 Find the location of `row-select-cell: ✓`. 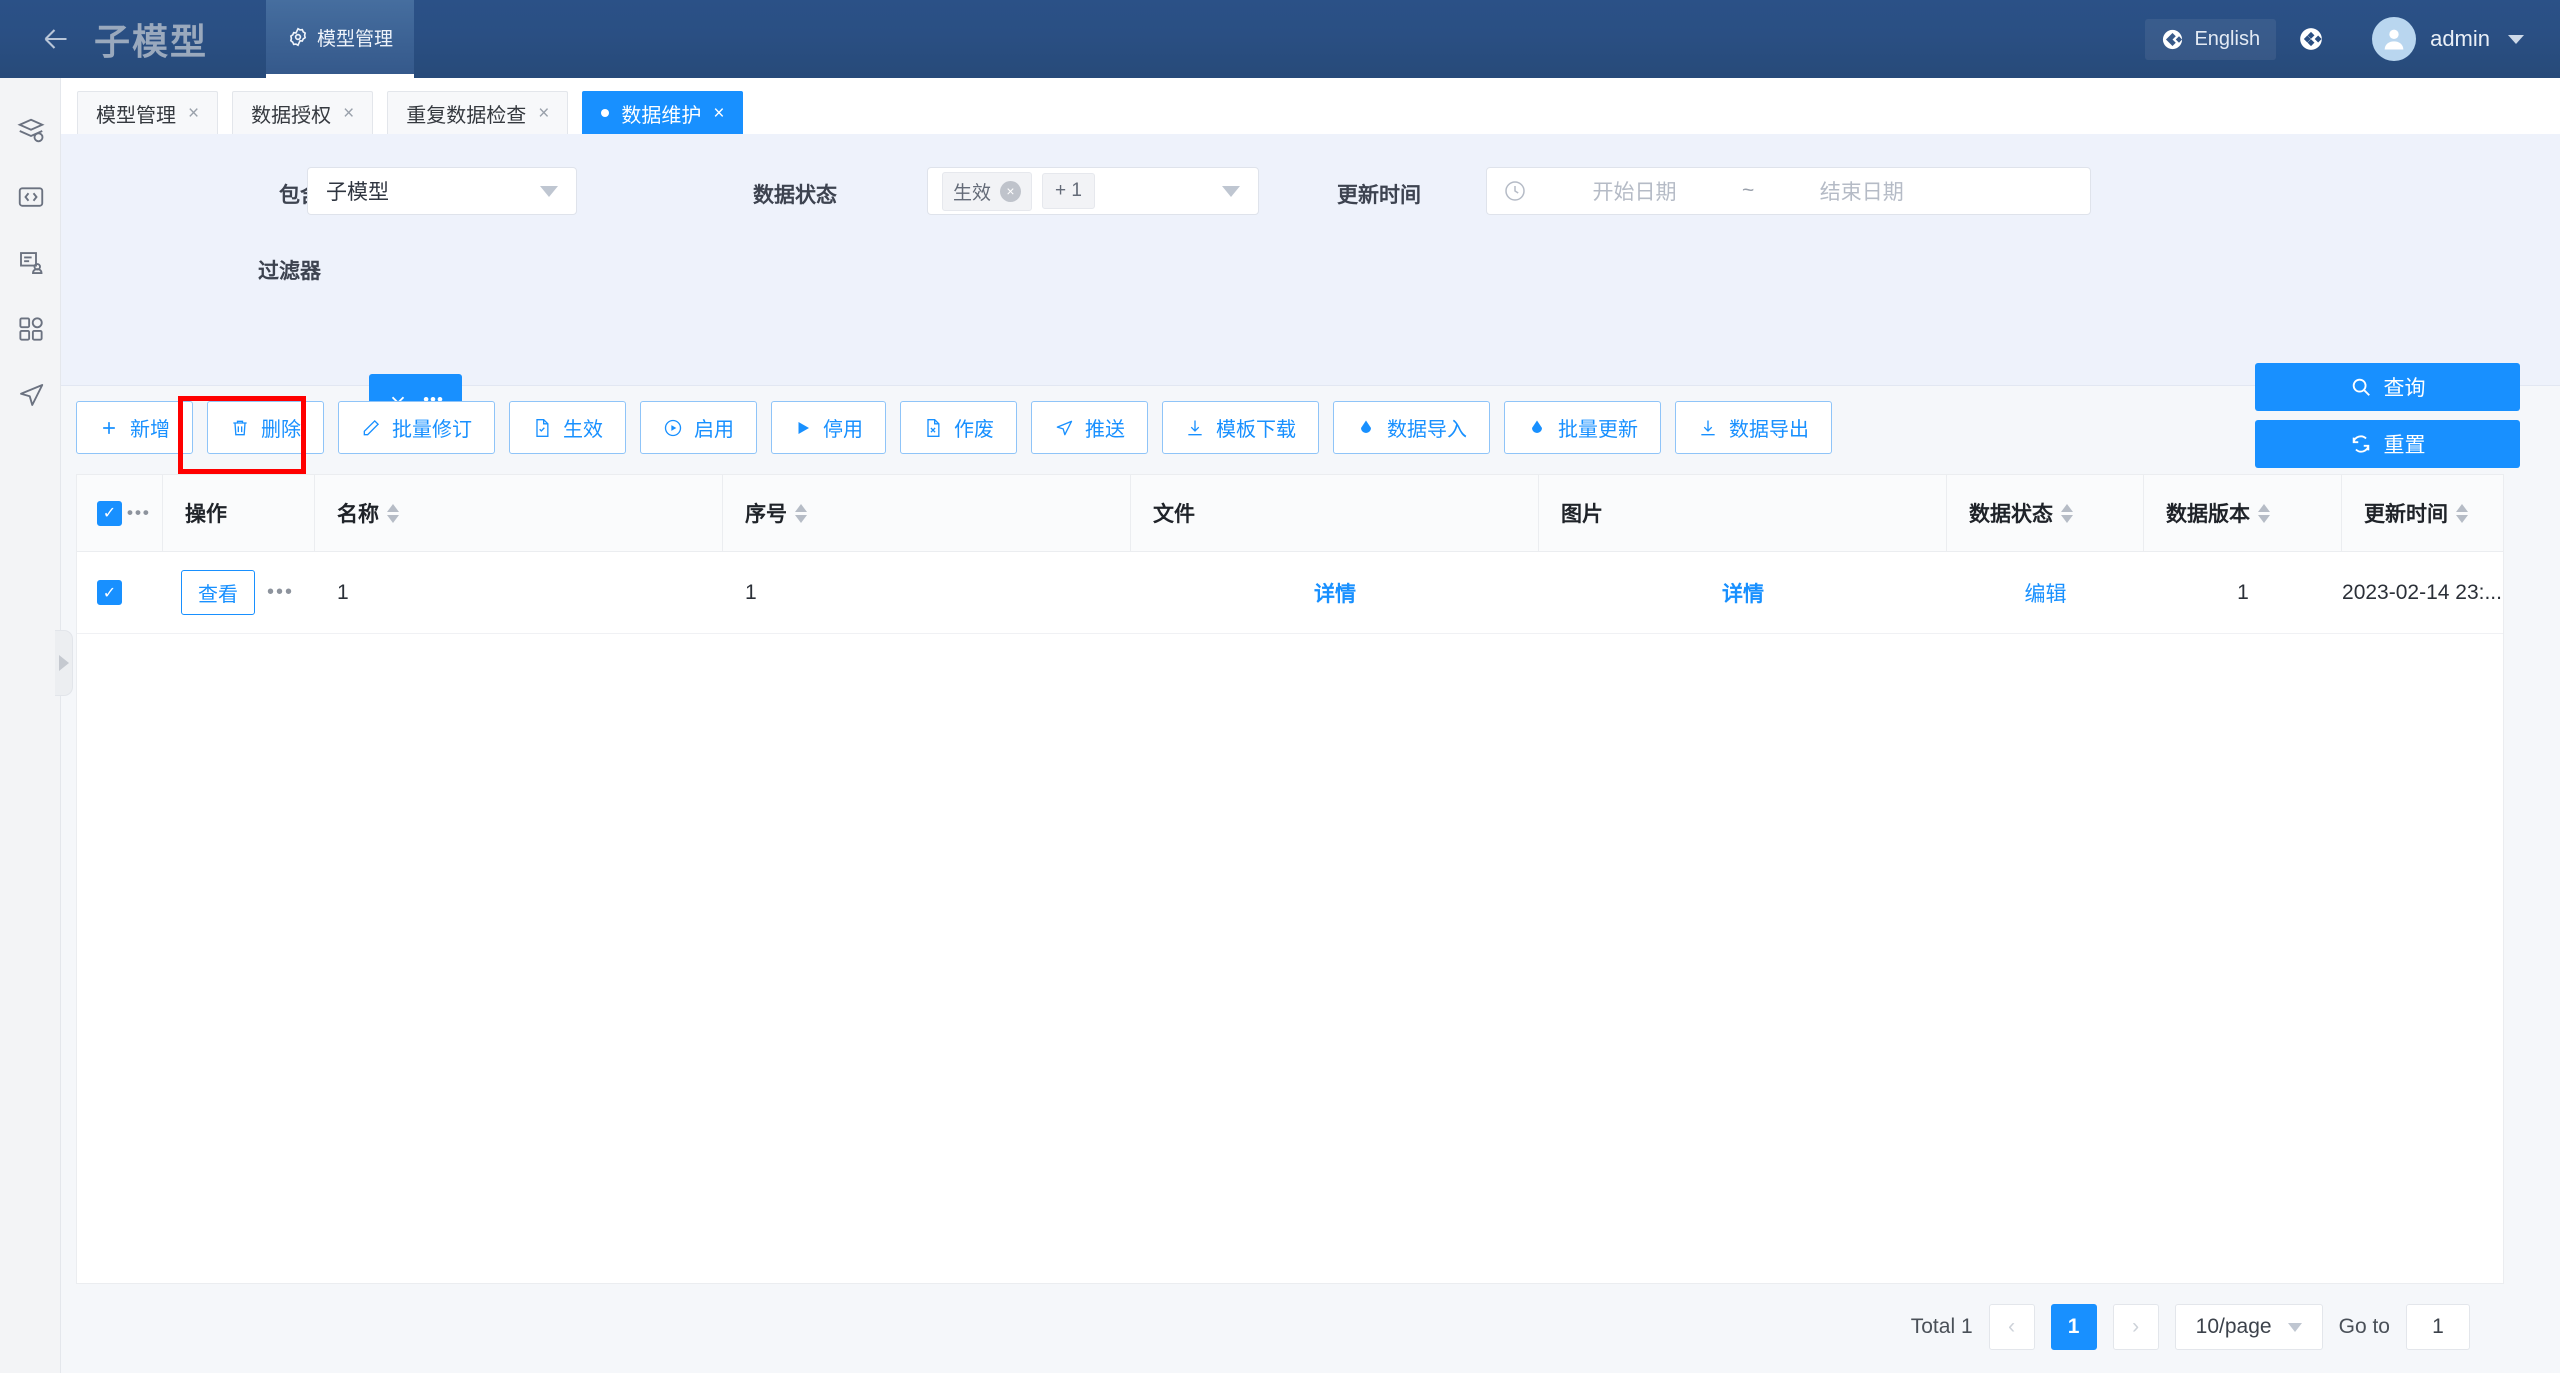

row-select-cell: ✓ is located at coordinates (120, 592).